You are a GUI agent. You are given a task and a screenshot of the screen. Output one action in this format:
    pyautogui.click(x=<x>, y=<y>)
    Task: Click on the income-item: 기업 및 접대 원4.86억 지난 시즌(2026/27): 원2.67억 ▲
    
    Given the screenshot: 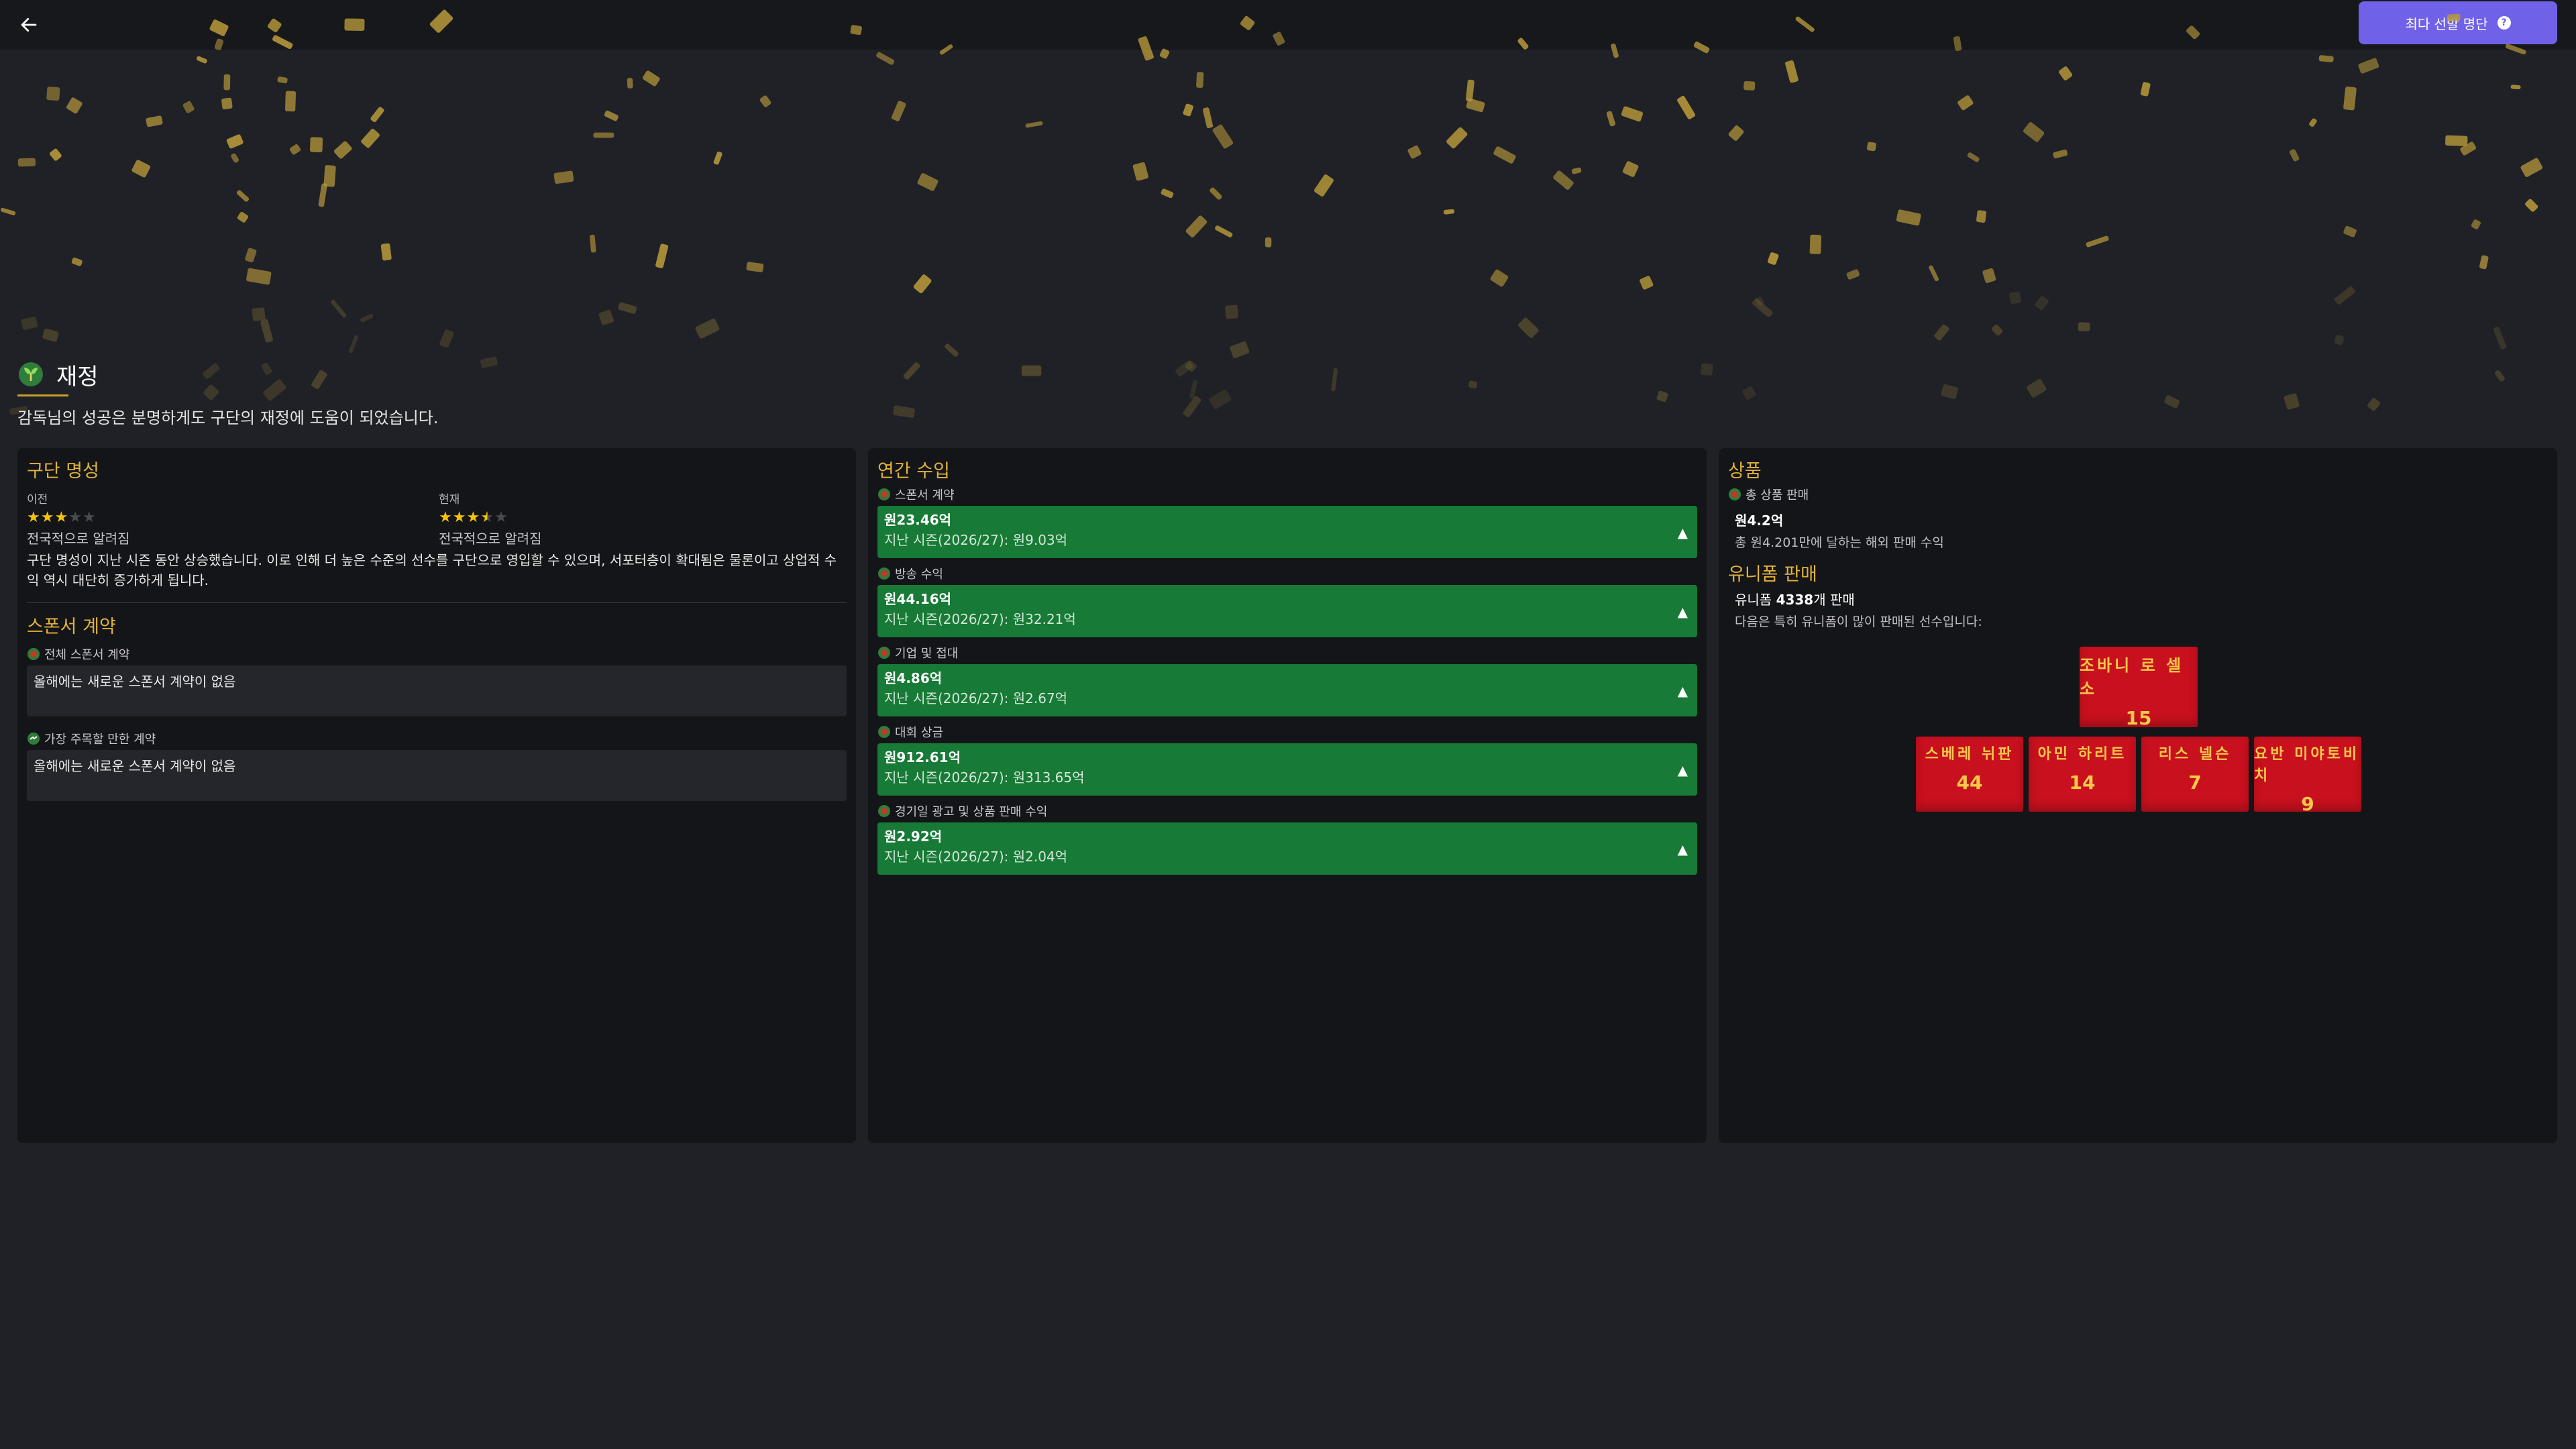 What is the action you would take?
    pyautogui.click(x=1287, y=680)
    